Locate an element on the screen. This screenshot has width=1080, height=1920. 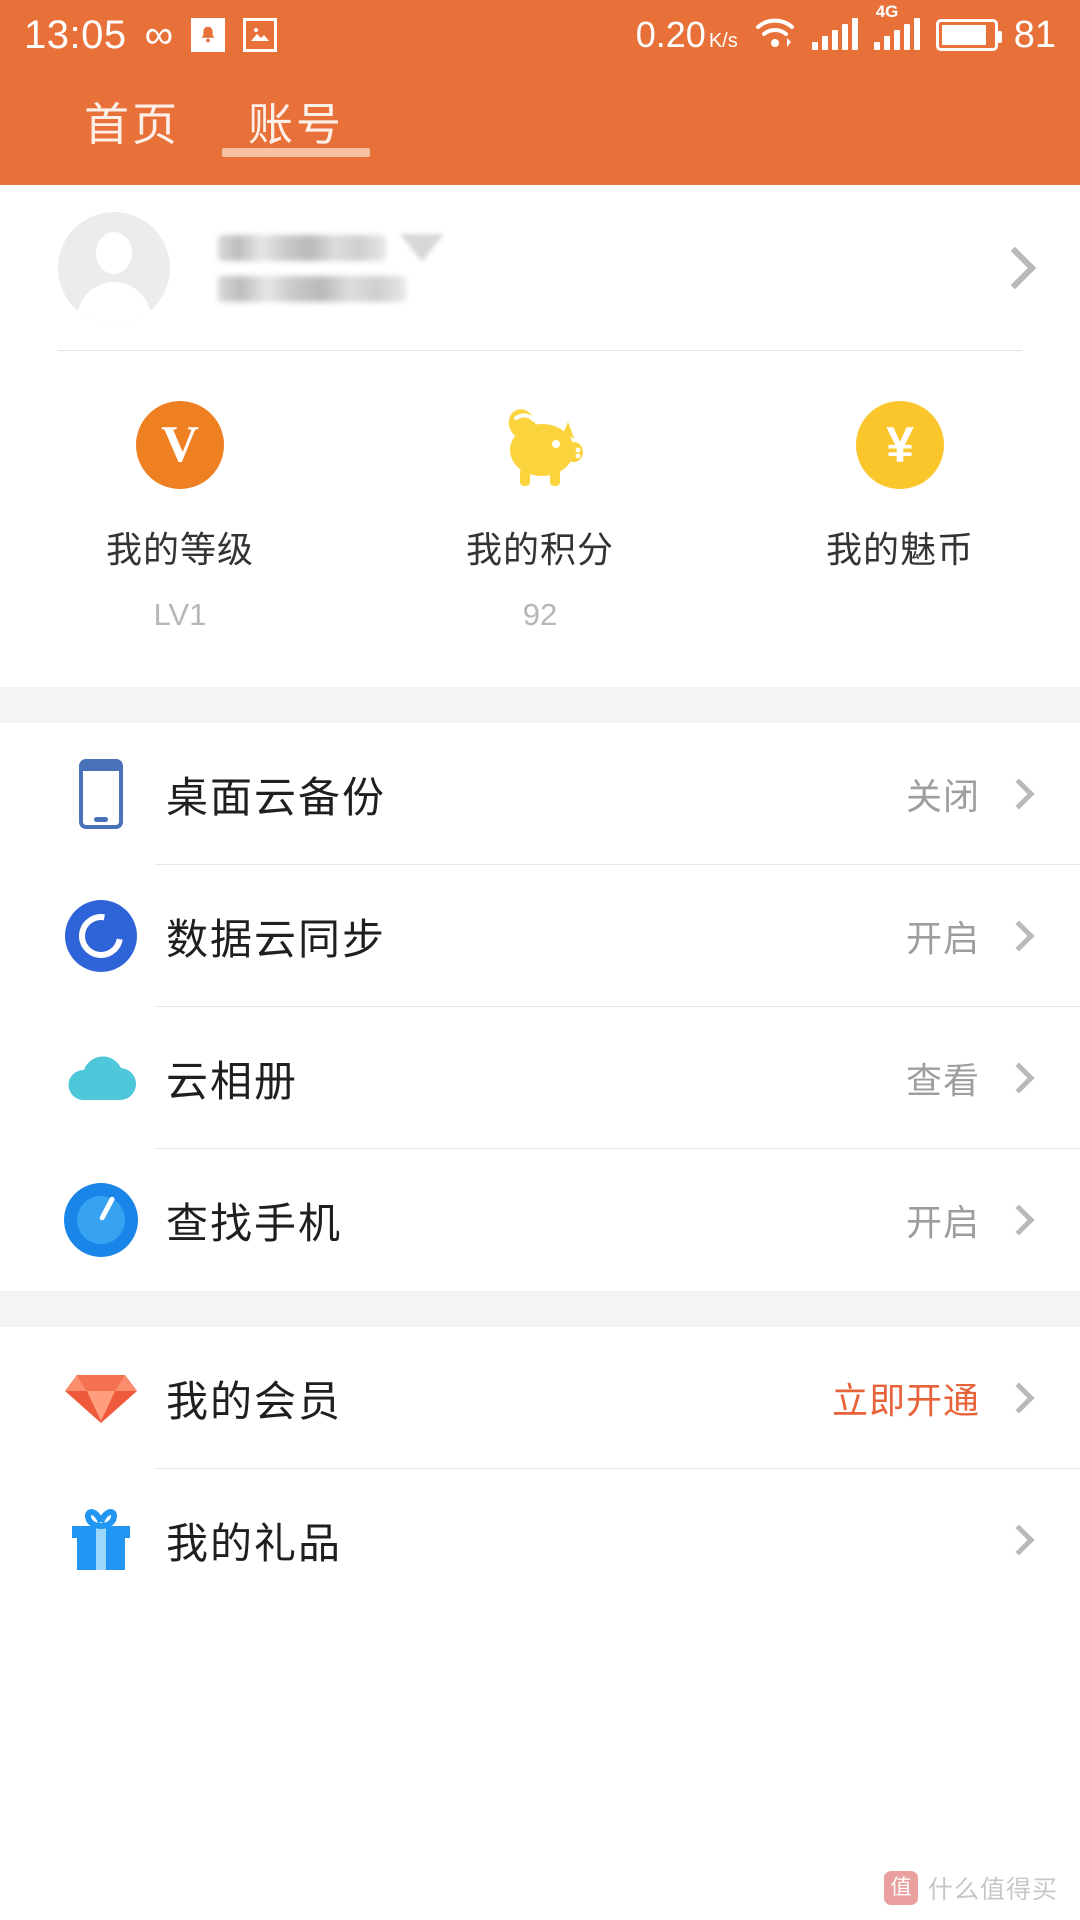
menu-row-desktop-backup: 桌面云备份 关闭 is located at coordinates (540, 794).